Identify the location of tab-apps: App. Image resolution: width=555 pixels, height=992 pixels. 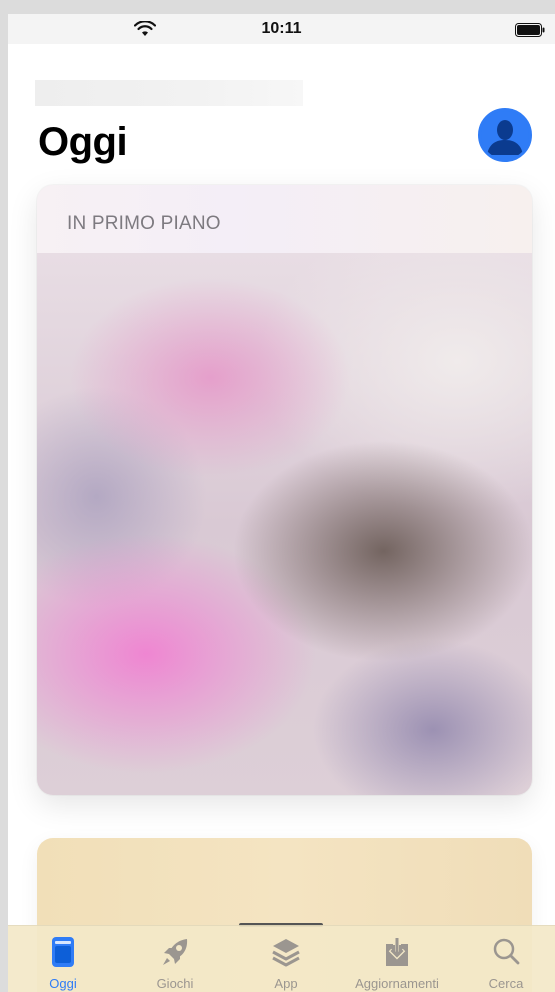
(286, 959).